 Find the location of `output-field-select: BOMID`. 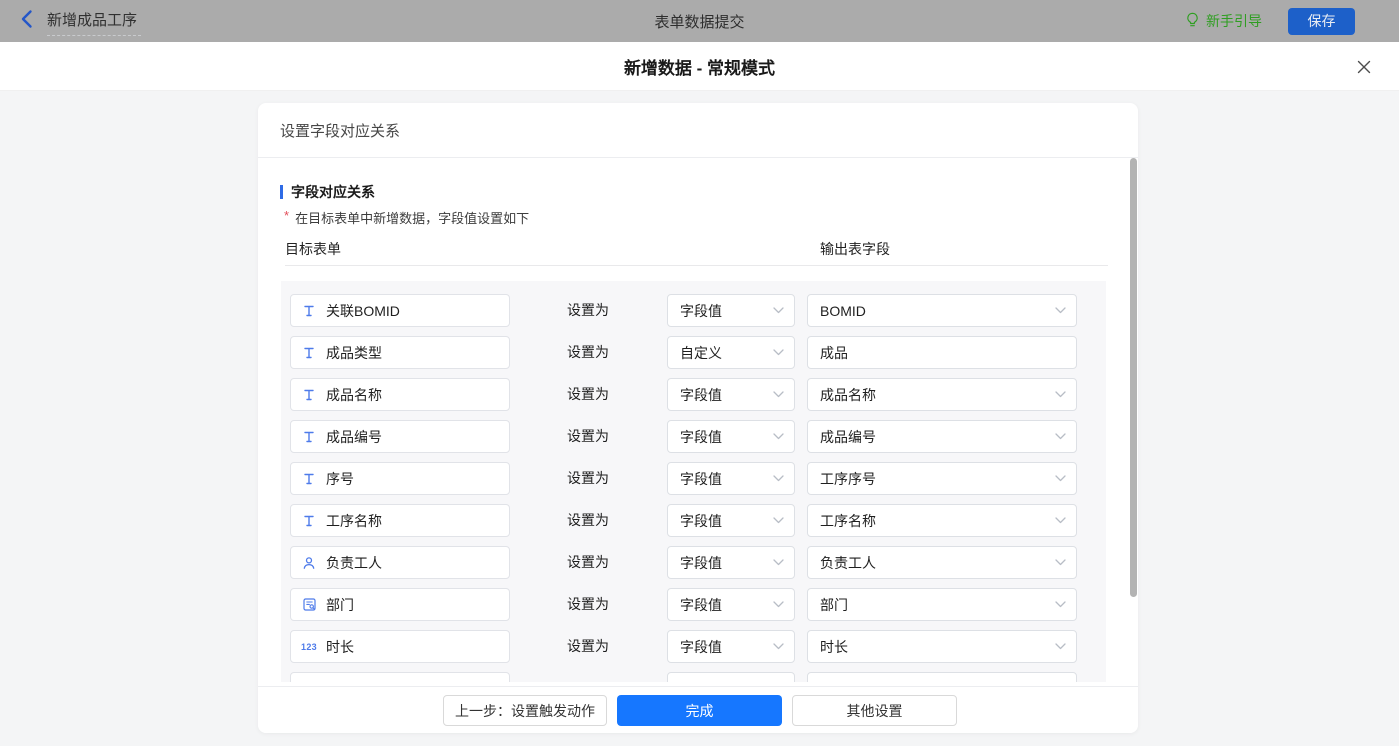

output-field-select: BOMID is located at coordinates (942, 310).